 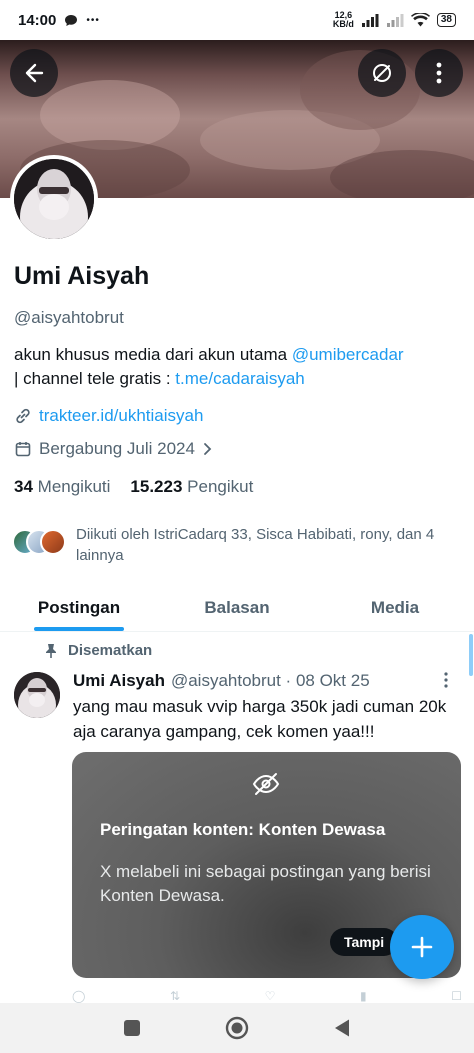 What do you see at coordinates (208, 449) in the screenshot?
I see `chevron-right-icon` at bounding box center [208, 449].